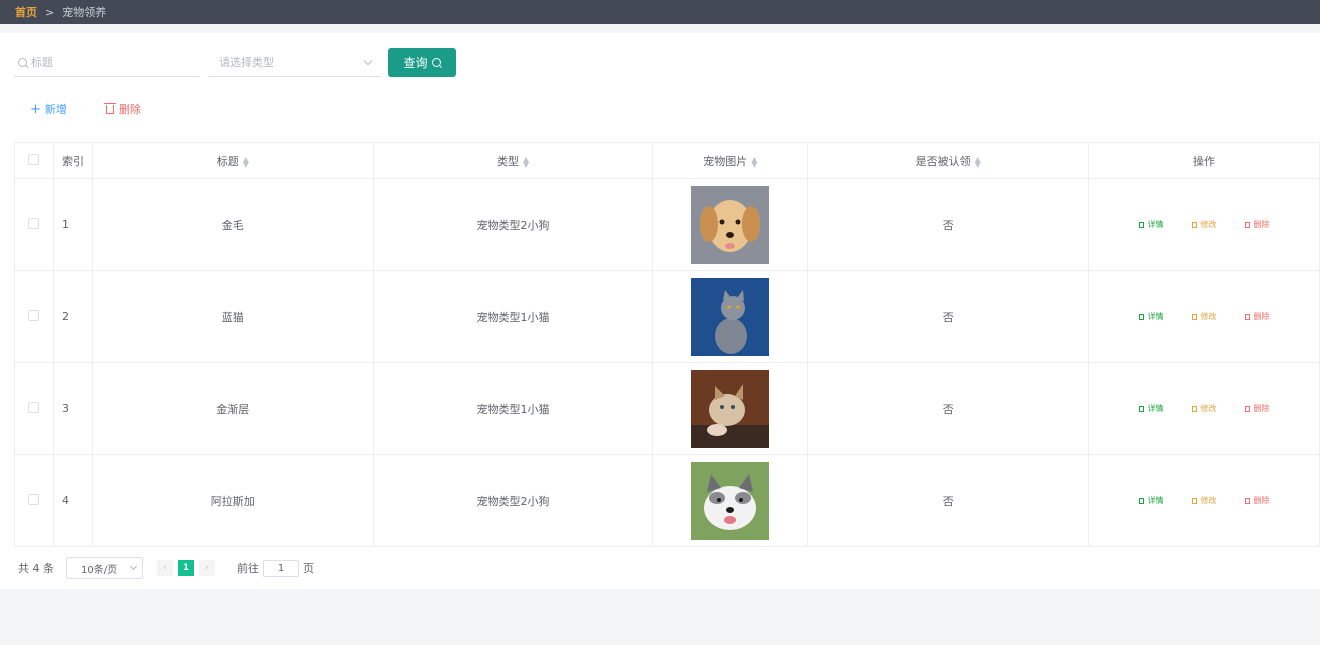  Describe the element at coordinates (1208, 500) in the screenshot. I see `edit-label: 修改` at that location.